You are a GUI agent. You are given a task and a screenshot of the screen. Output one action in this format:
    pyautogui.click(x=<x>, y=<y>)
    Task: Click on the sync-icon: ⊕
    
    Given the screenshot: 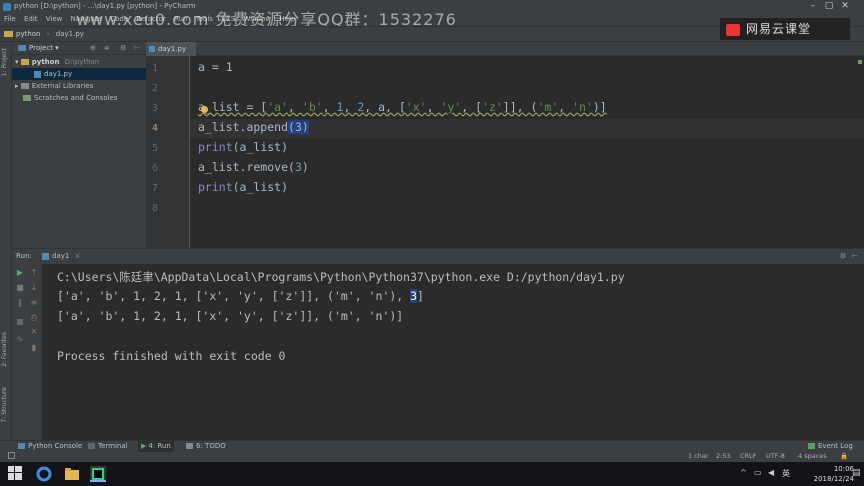 What is the action you would take?
    pyautogui.click(x=93, y=48)
    